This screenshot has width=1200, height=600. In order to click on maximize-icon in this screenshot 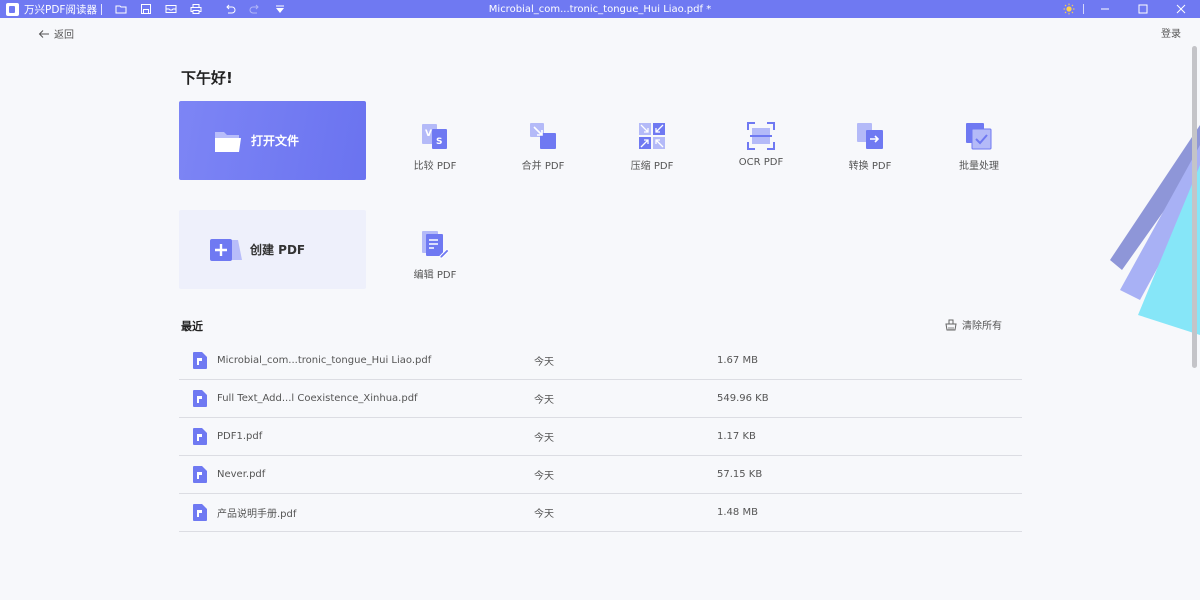, I will do `click(1143, 9)`.